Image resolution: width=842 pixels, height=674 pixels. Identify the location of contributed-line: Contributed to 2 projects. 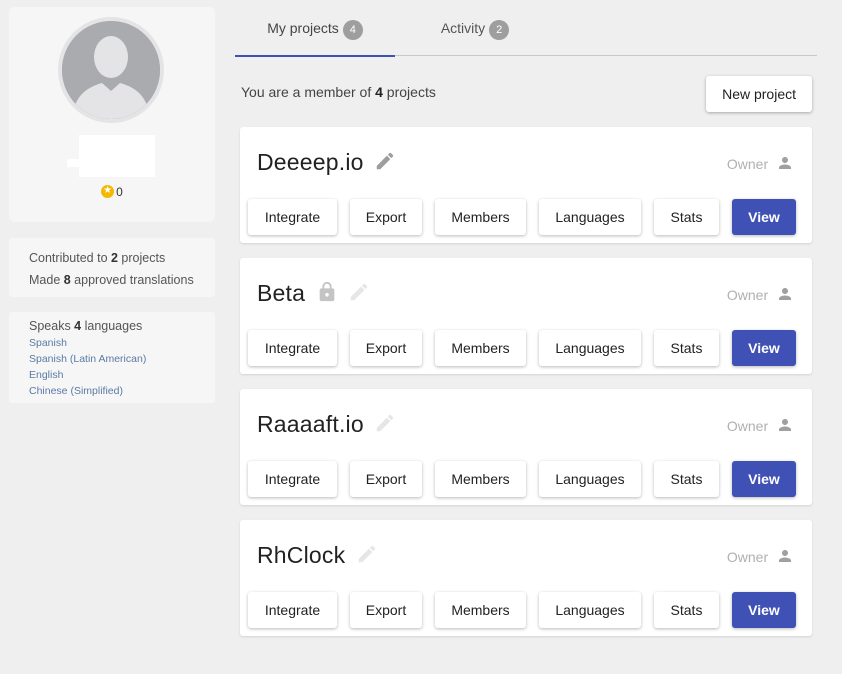
(112, 258).